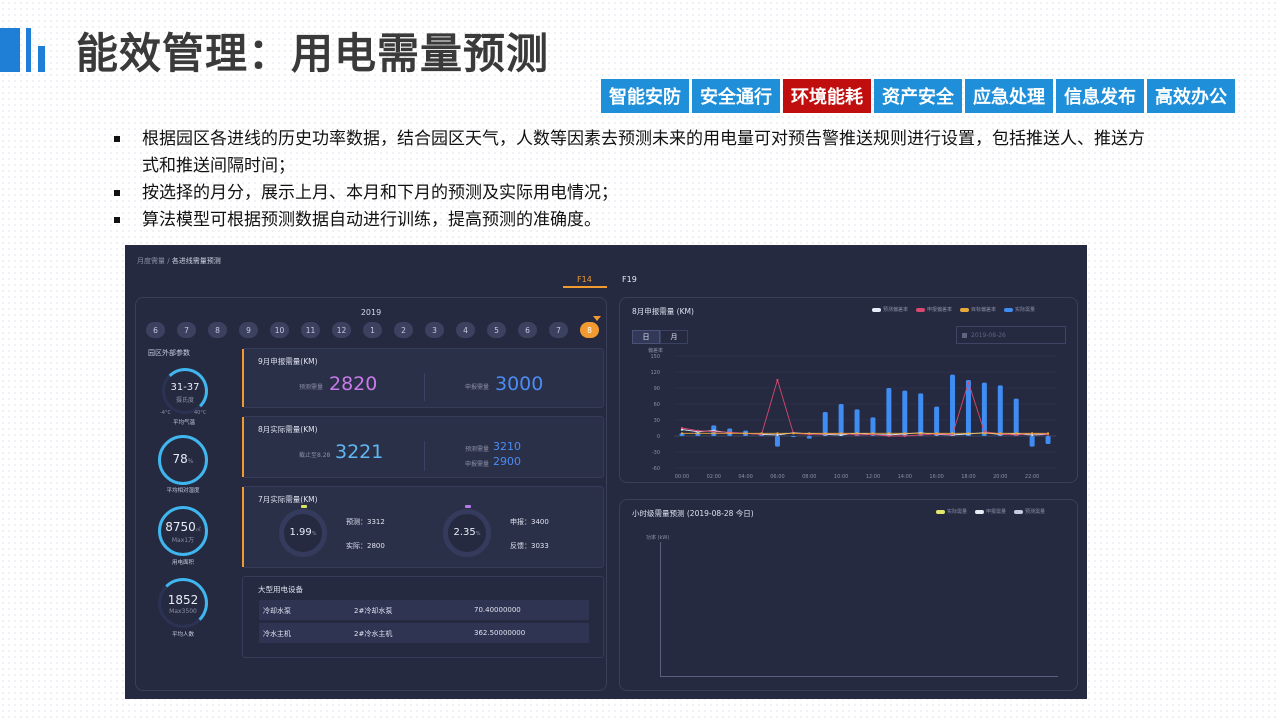  I want to click on tab-6: 高效办公, so click(1191, 96).